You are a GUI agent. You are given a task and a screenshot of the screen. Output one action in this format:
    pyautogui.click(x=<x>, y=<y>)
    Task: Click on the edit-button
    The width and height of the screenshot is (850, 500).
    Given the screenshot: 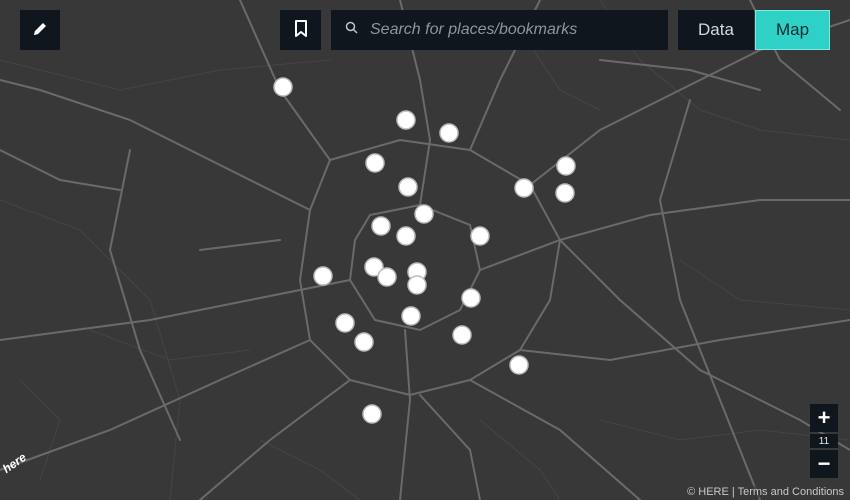 What is the action you would take?
    pyautogui.click(x=40, y=30)
    